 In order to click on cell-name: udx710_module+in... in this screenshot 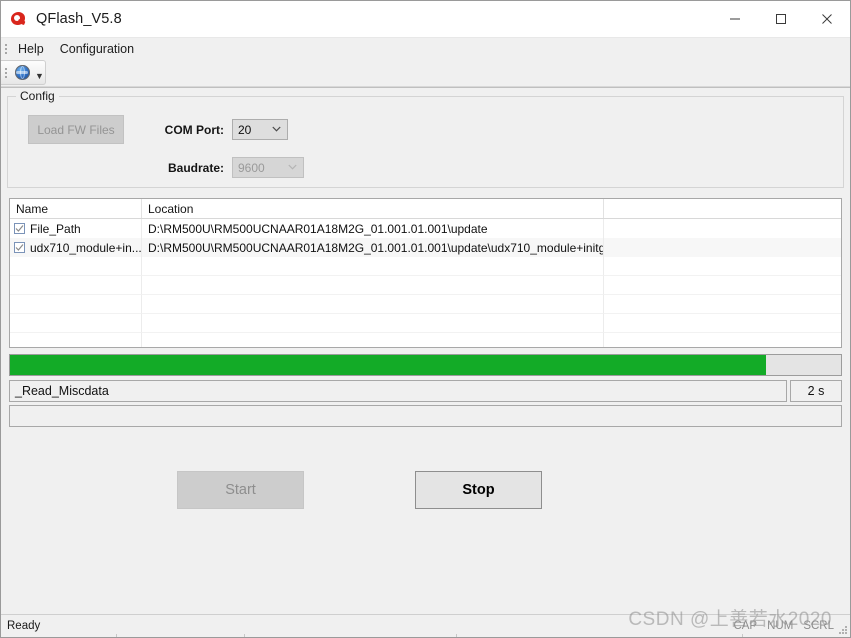, I will do `click(76, 247)`.